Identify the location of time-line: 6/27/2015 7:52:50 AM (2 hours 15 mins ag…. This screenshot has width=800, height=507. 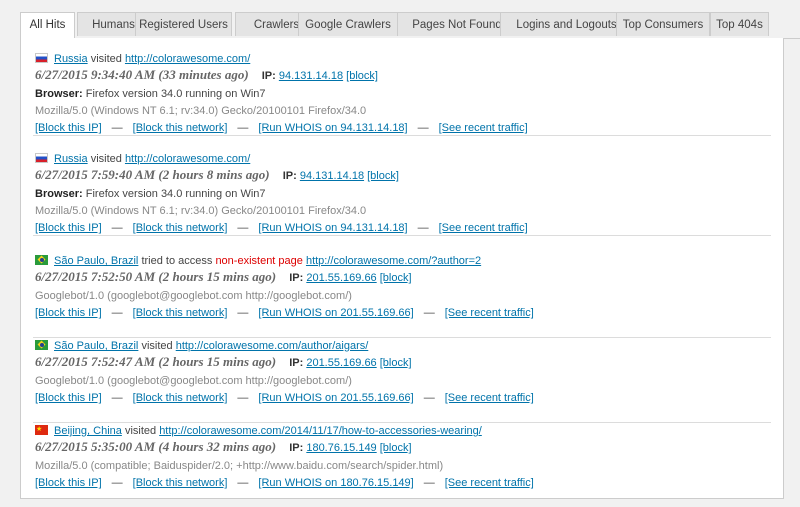
(223, 277).